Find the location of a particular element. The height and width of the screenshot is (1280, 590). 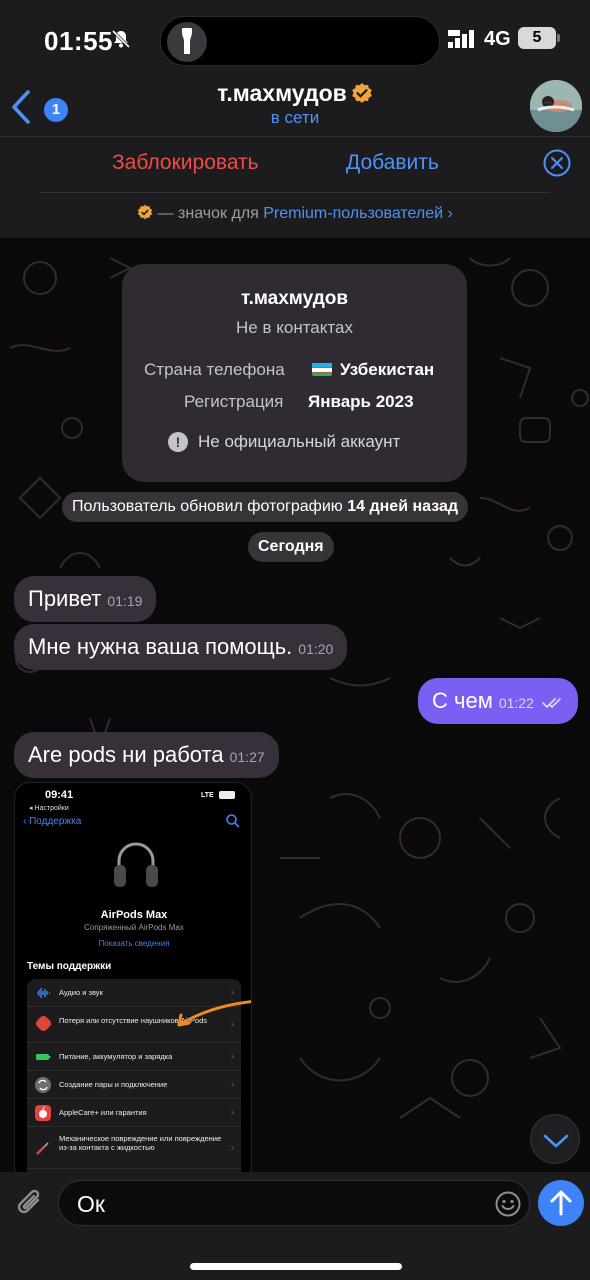

info-row-country-value: Узбекистан is located at coordinates (373, 370).